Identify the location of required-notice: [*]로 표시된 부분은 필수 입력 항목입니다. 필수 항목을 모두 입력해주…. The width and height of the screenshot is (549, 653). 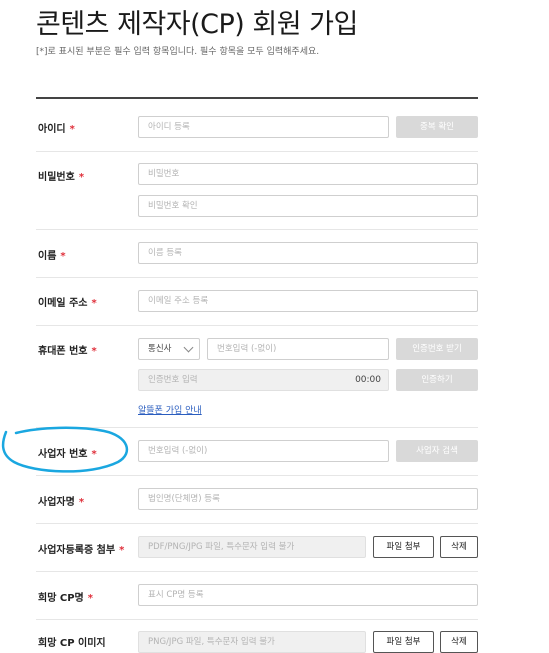
(178, 52).